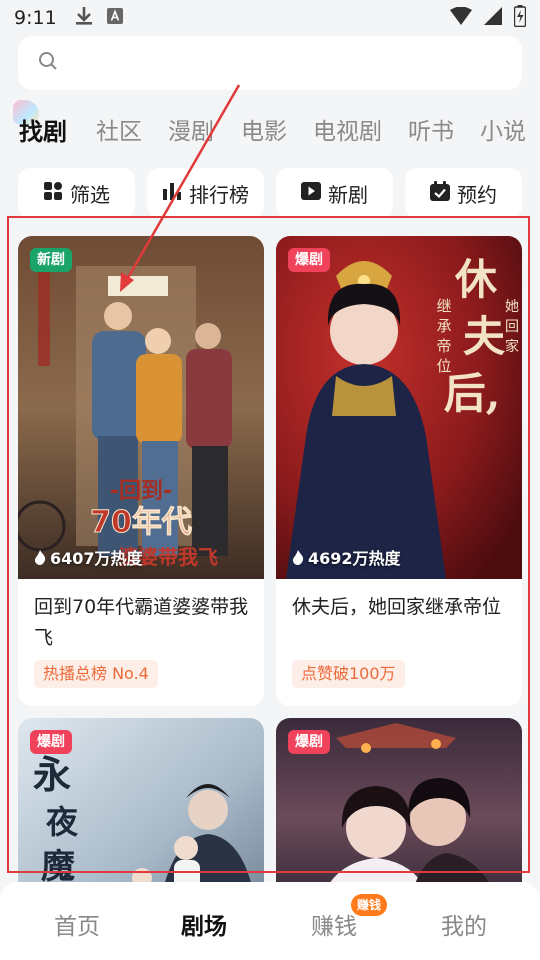 The height and width of the screenshot is (960, 540). I want to click on heat-value: 4692万热度, so click(354, 558).